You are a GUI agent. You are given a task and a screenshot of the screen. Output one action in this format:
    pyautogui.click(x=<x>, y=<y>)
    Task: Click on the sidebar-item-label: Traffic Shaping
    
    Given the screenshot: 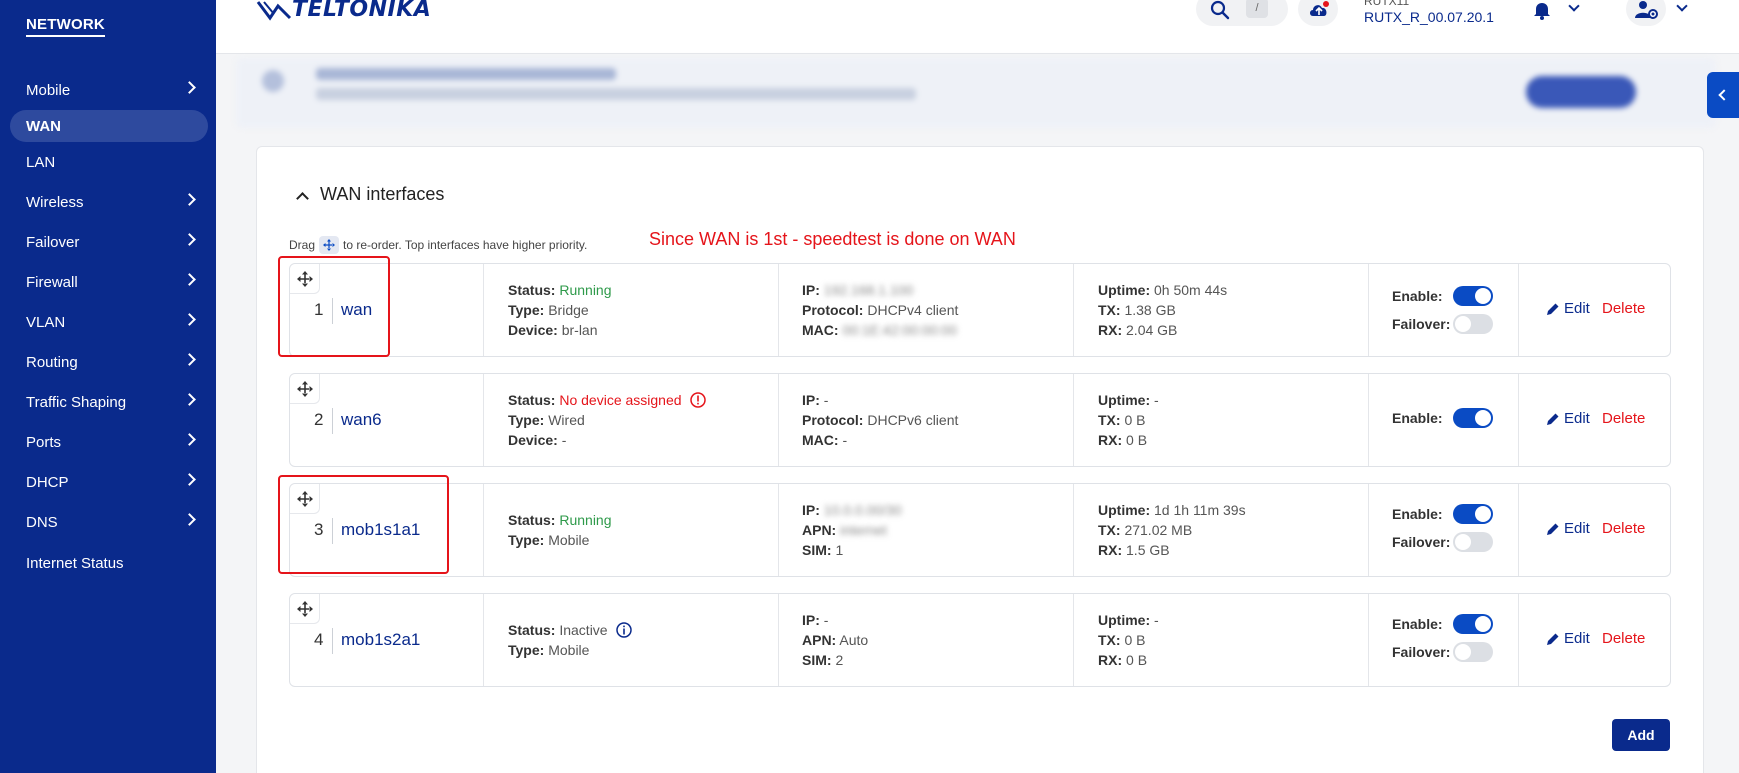 What is the action you would take?
    pyautogui.click(x=76, y=402)
    